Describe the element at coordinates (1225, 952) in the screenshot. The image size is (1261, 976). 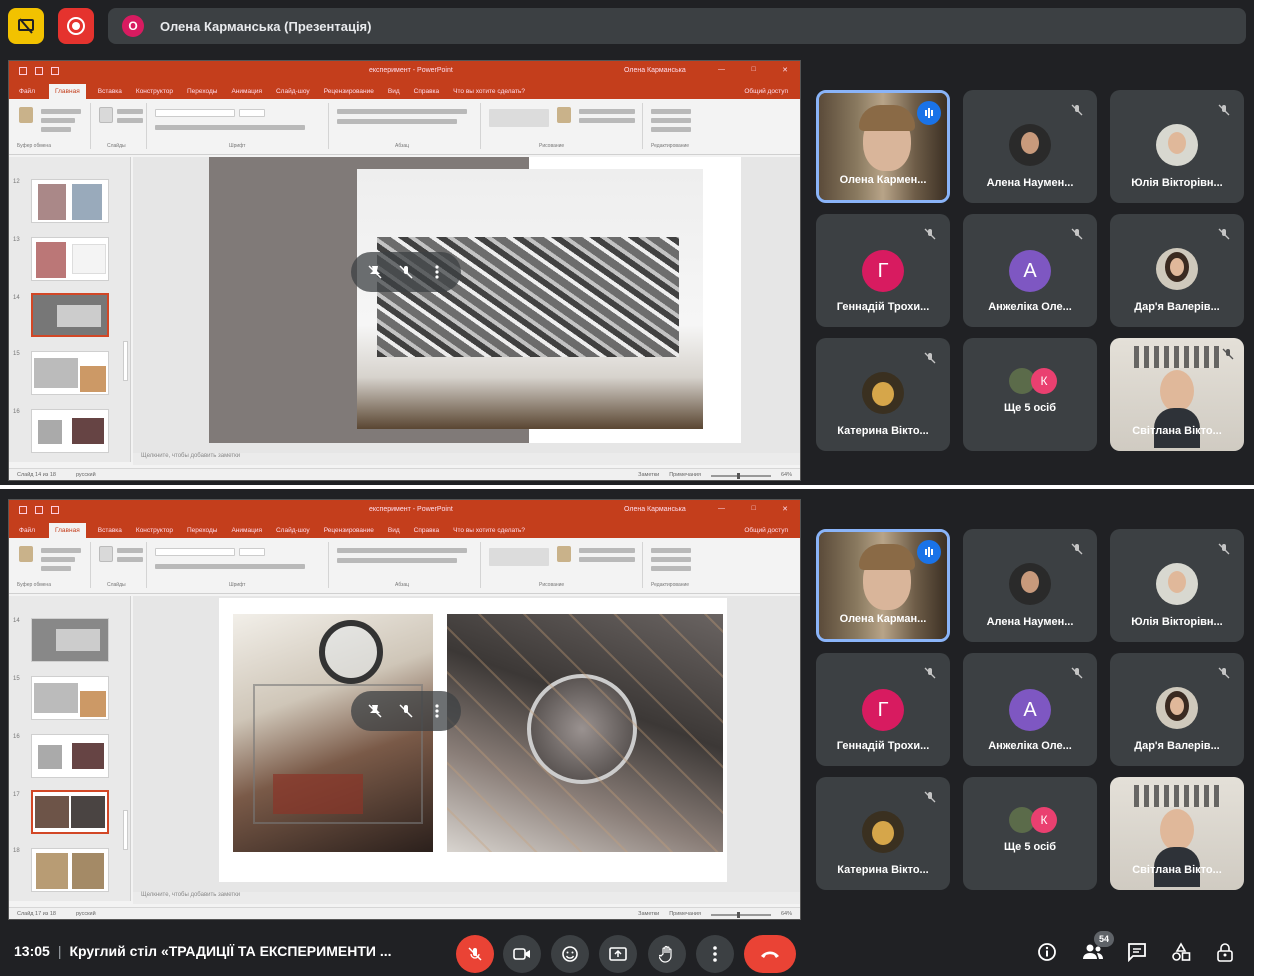
I see `host-controls-button` at that location.